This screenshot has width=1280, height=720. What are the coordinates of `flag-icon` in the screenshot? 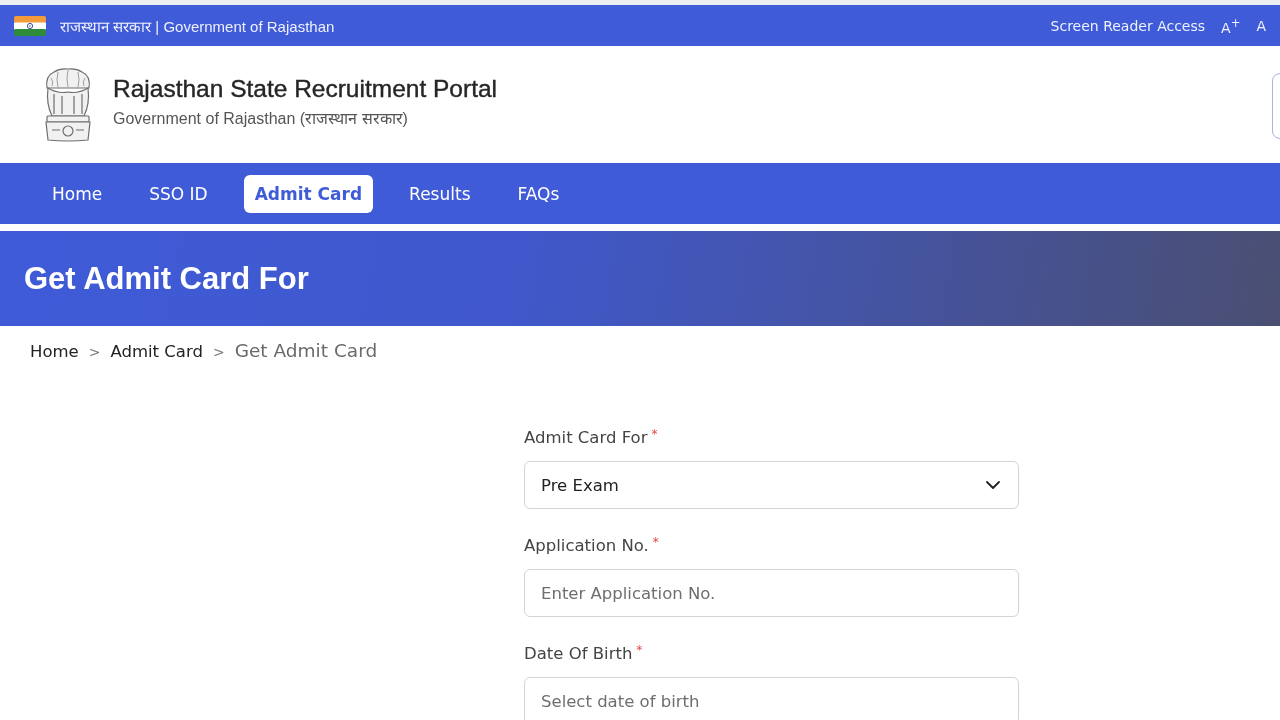 It's located at (30, 25).